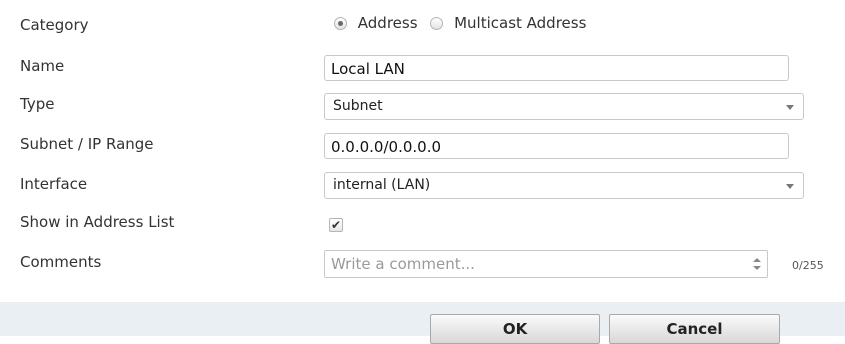  Describe the element at coordinates (388, 23) in the screenshot. I see `radio-address-label: Address` at that location.